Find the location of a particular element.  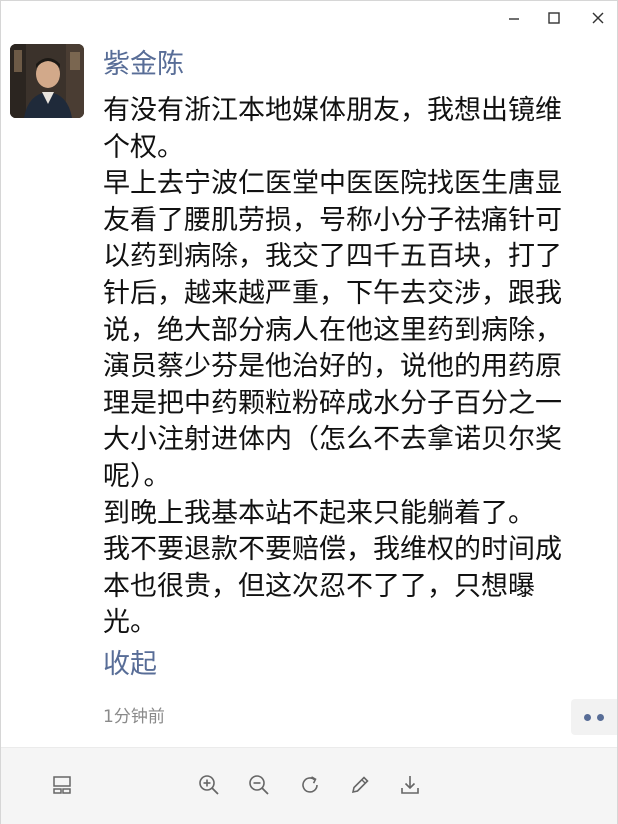

download-icon is located at coordinates (410, 785).